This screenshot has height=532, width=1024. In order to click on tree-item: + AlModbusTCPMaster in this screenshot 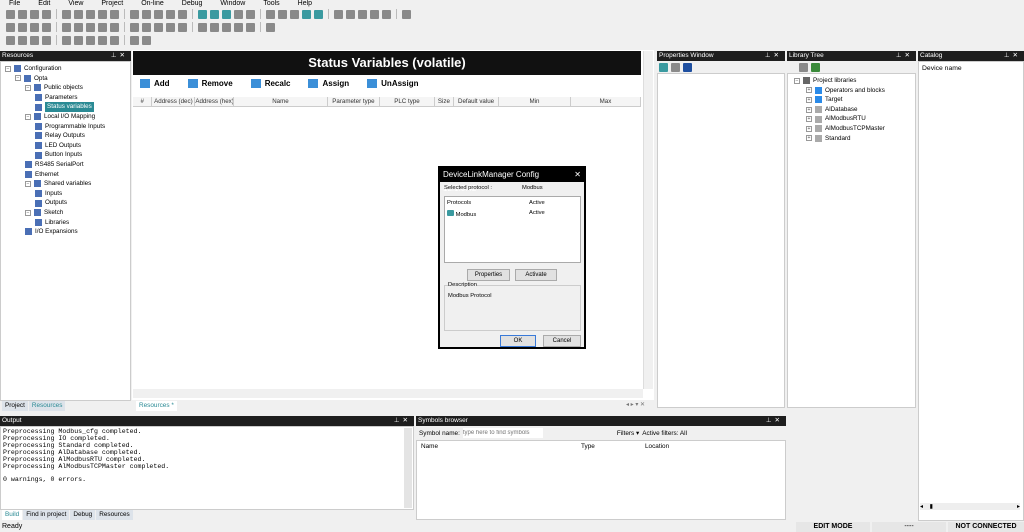, I will do `click(854, 129)`.